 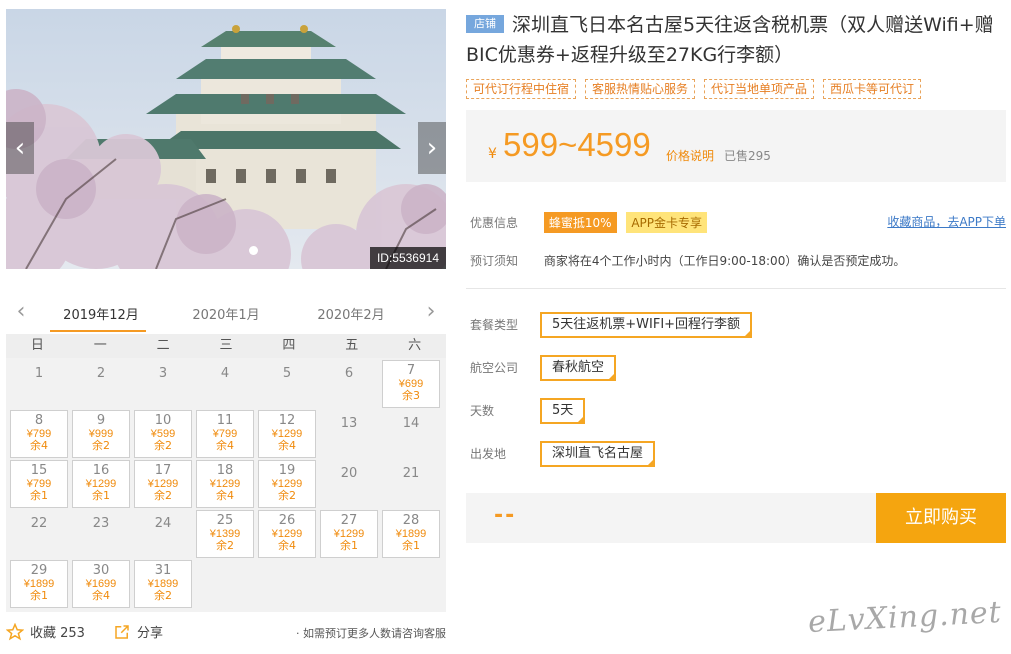 What do you see at coordinates (411, 534) in the screenshot?
I see `calendar-day-available: 28 ¥1899 余1` at bounding box center [411, 534].